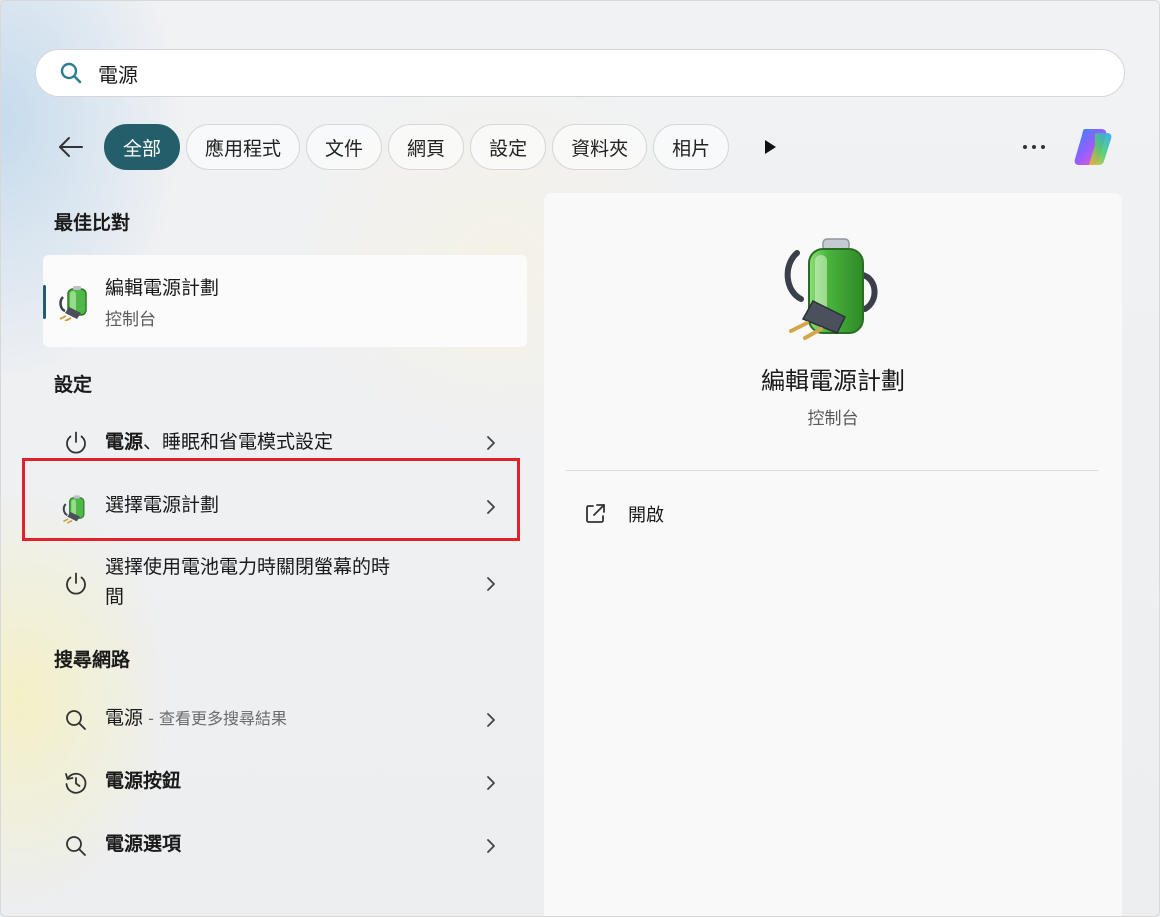 The height and width of the screenshot is (917, 1160). I want to click on filter-chip-photos: 相片, so click(691, 147).